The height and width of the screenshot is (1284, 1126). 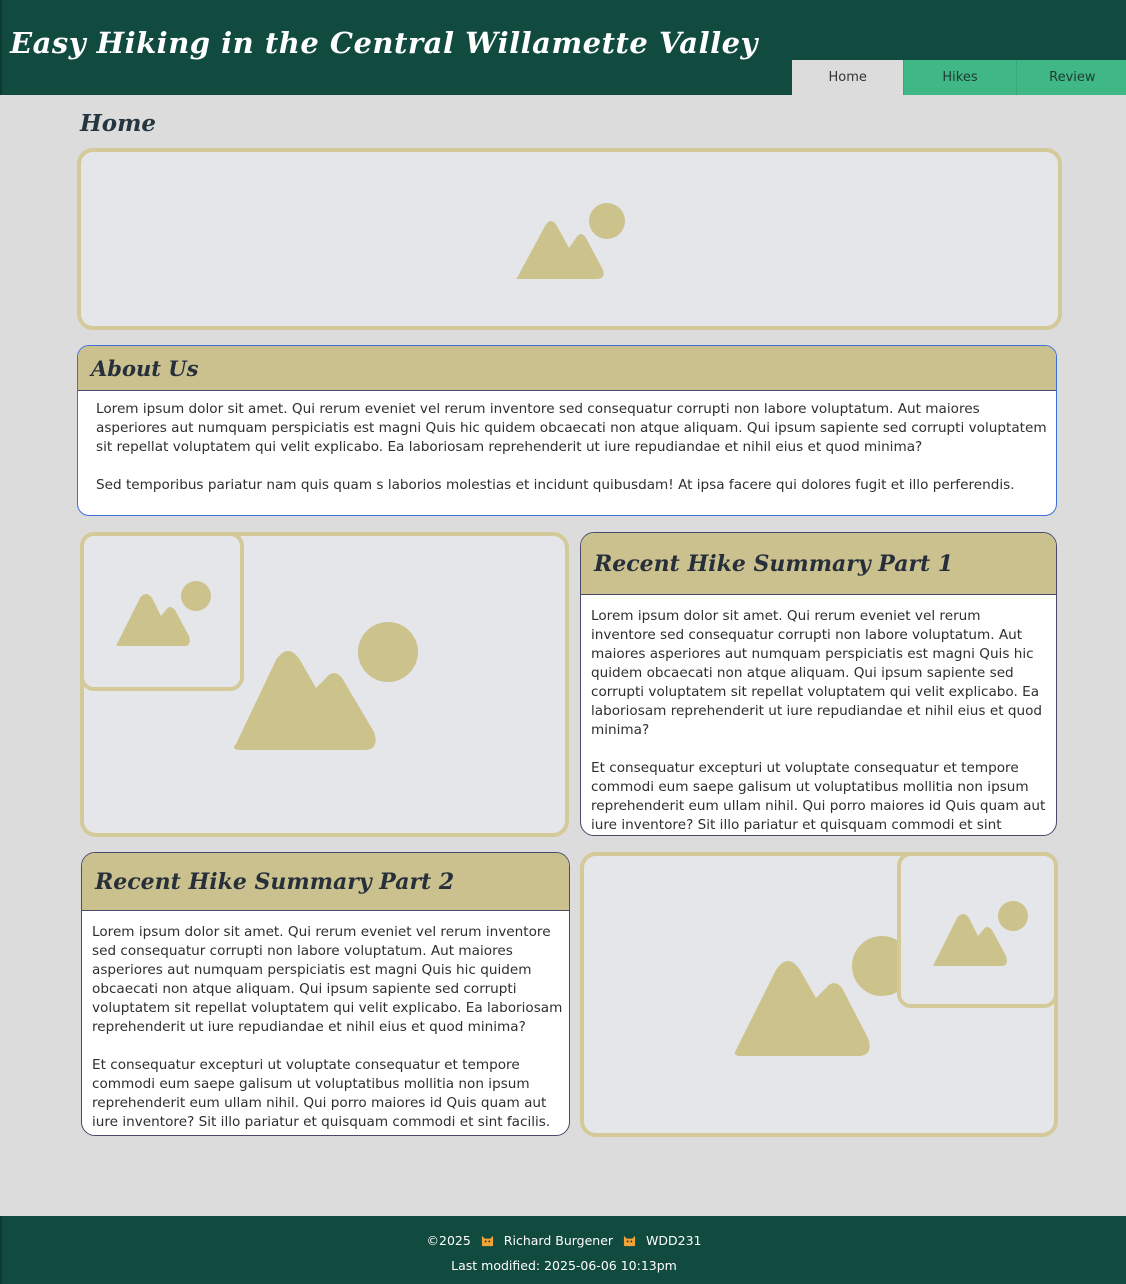 I want to click on hike-summary-1-header: Recent Hike Summary Part 1, so click(x=818, y=564).